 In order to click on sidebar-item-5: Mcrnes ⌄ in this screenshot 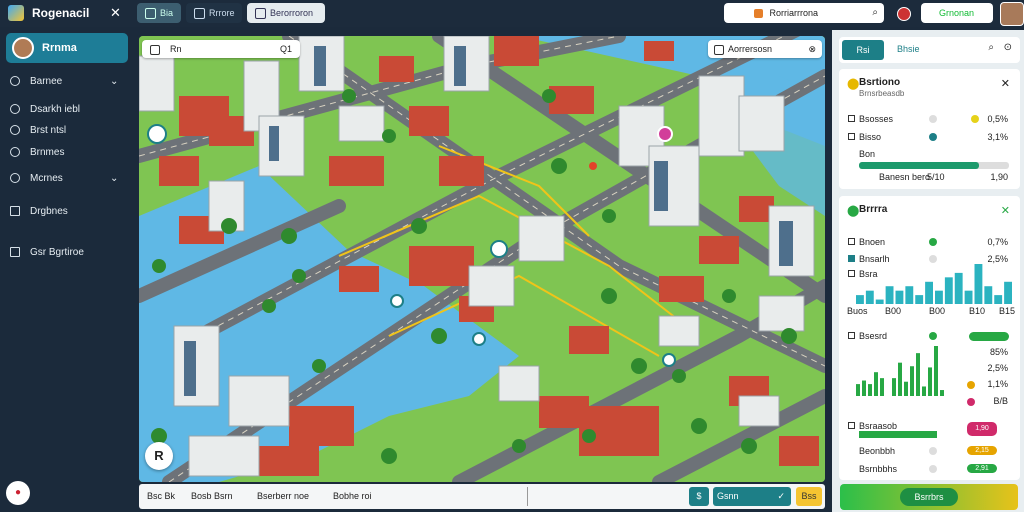, I will do `click(64, 178)`.